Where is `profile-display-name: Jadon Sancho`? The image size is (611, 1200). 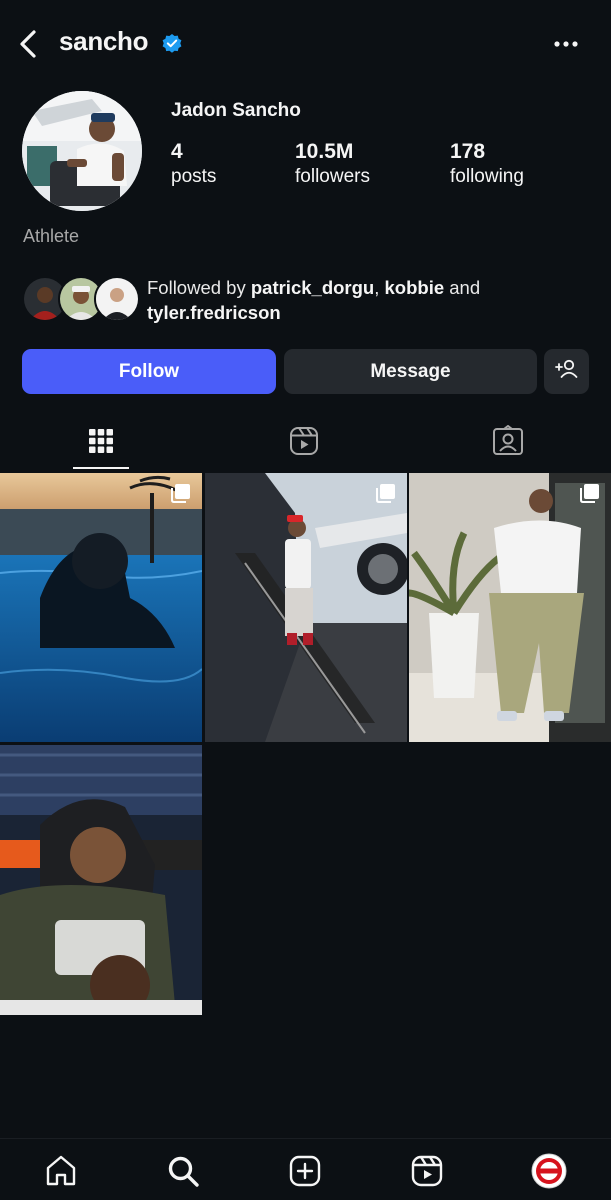
profile-display-name: Jadon Sancho is located at coordinates (236, 110).